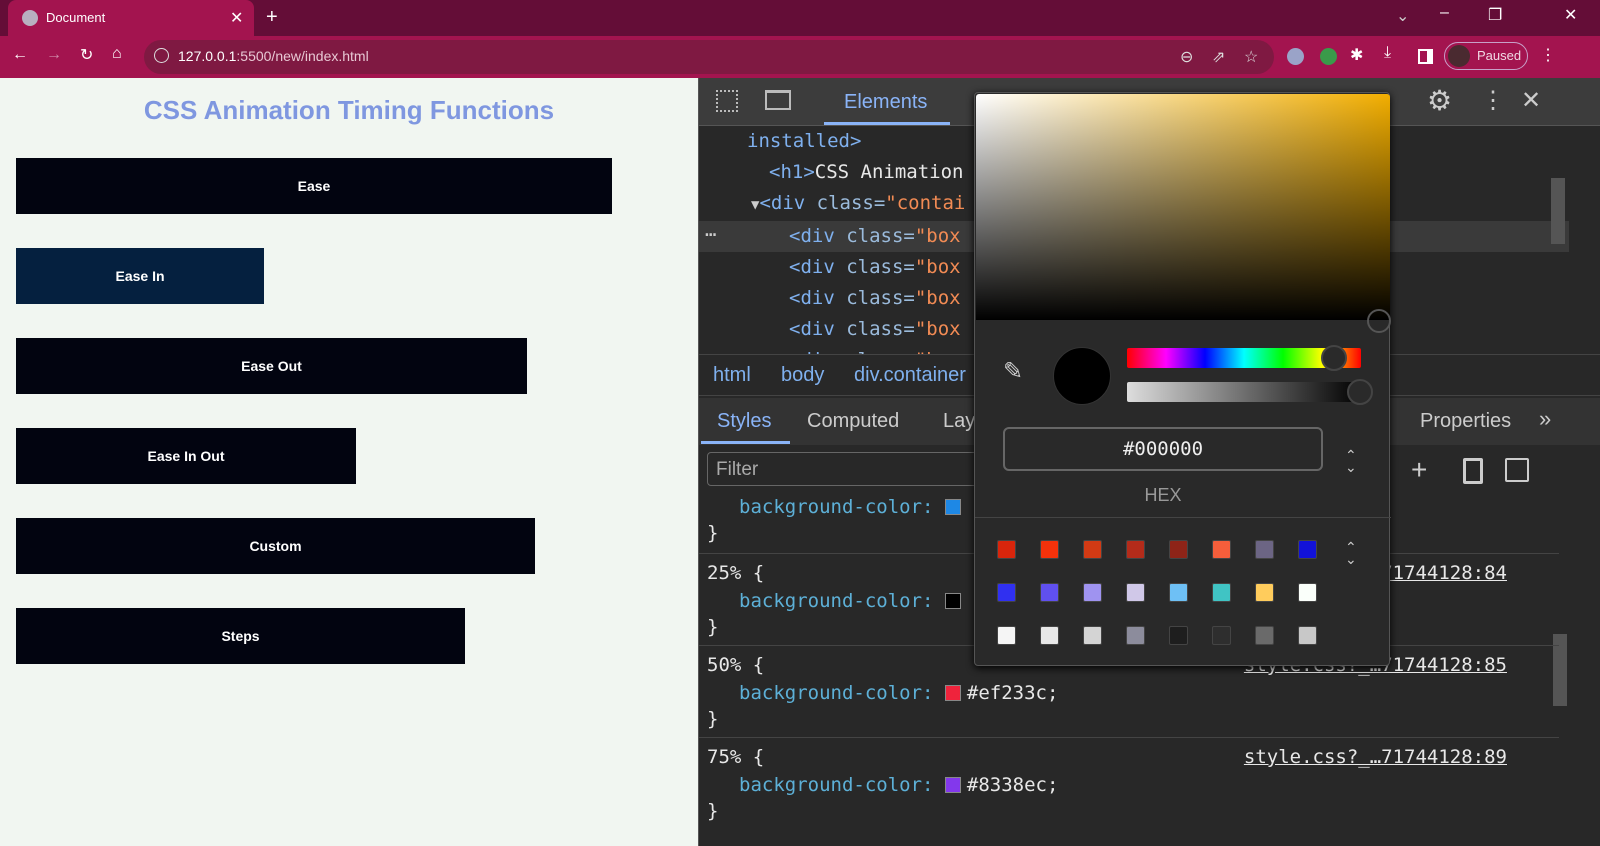 The image size is (1600, 846). Describe the element at coordinates (1183, 517) in the screenshot. I see `divider` at that location.